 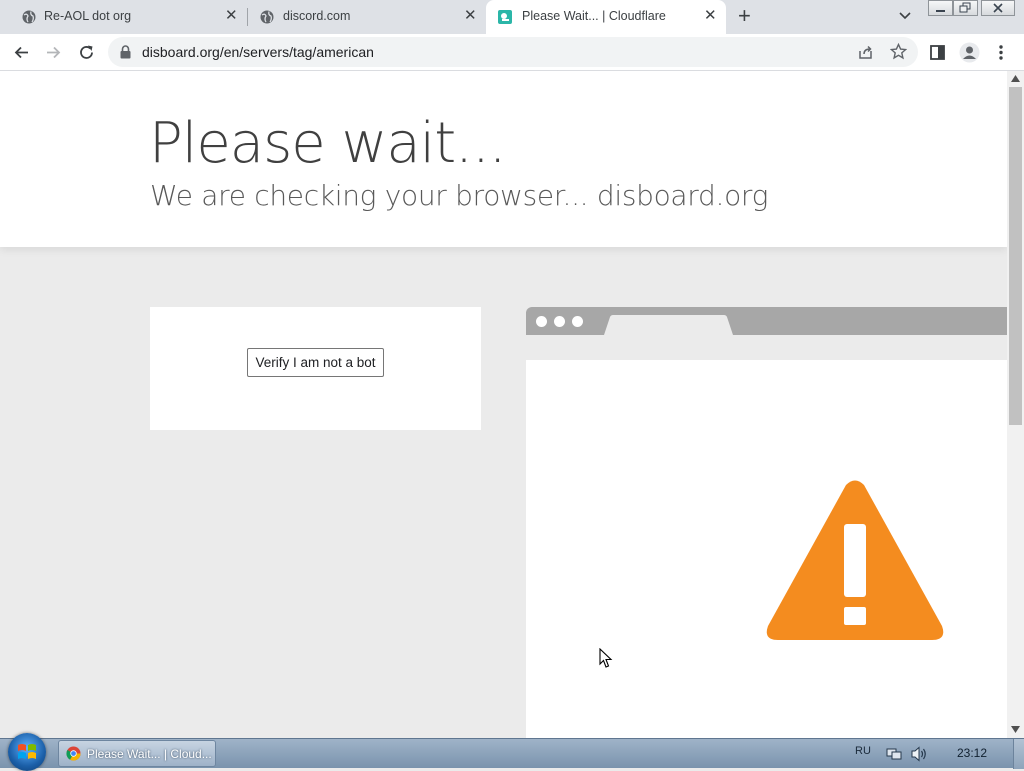 What do you see at coordinates (594, 16) in the screenshot?
I see `tab-title: Please Wait... | Cloudflare` at bounding box center [594, 16].